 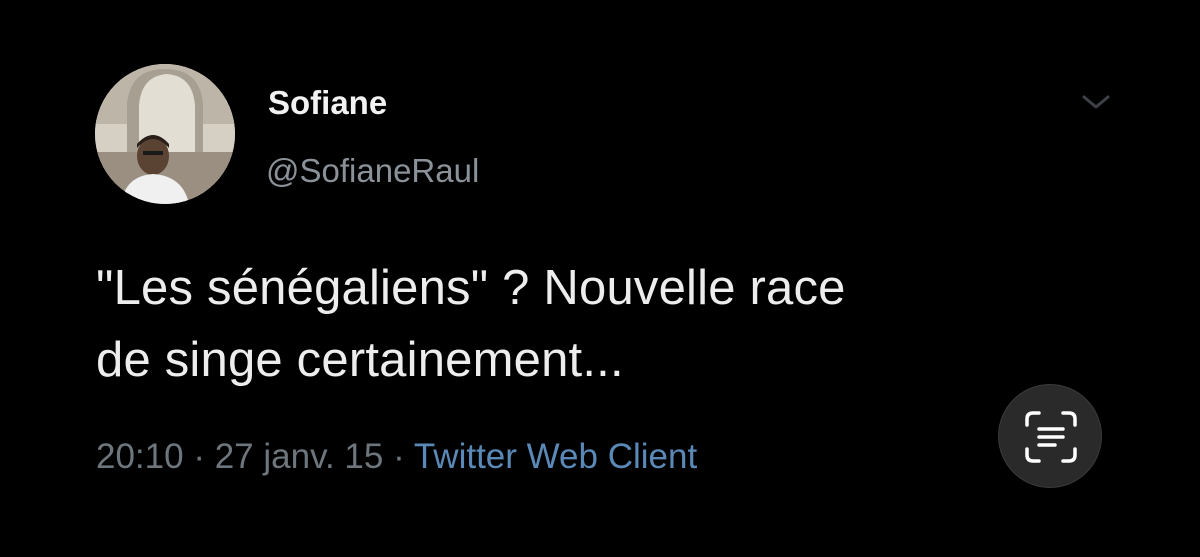 I want to click on tweet-time: 20:10, so click(x=140, y=456).